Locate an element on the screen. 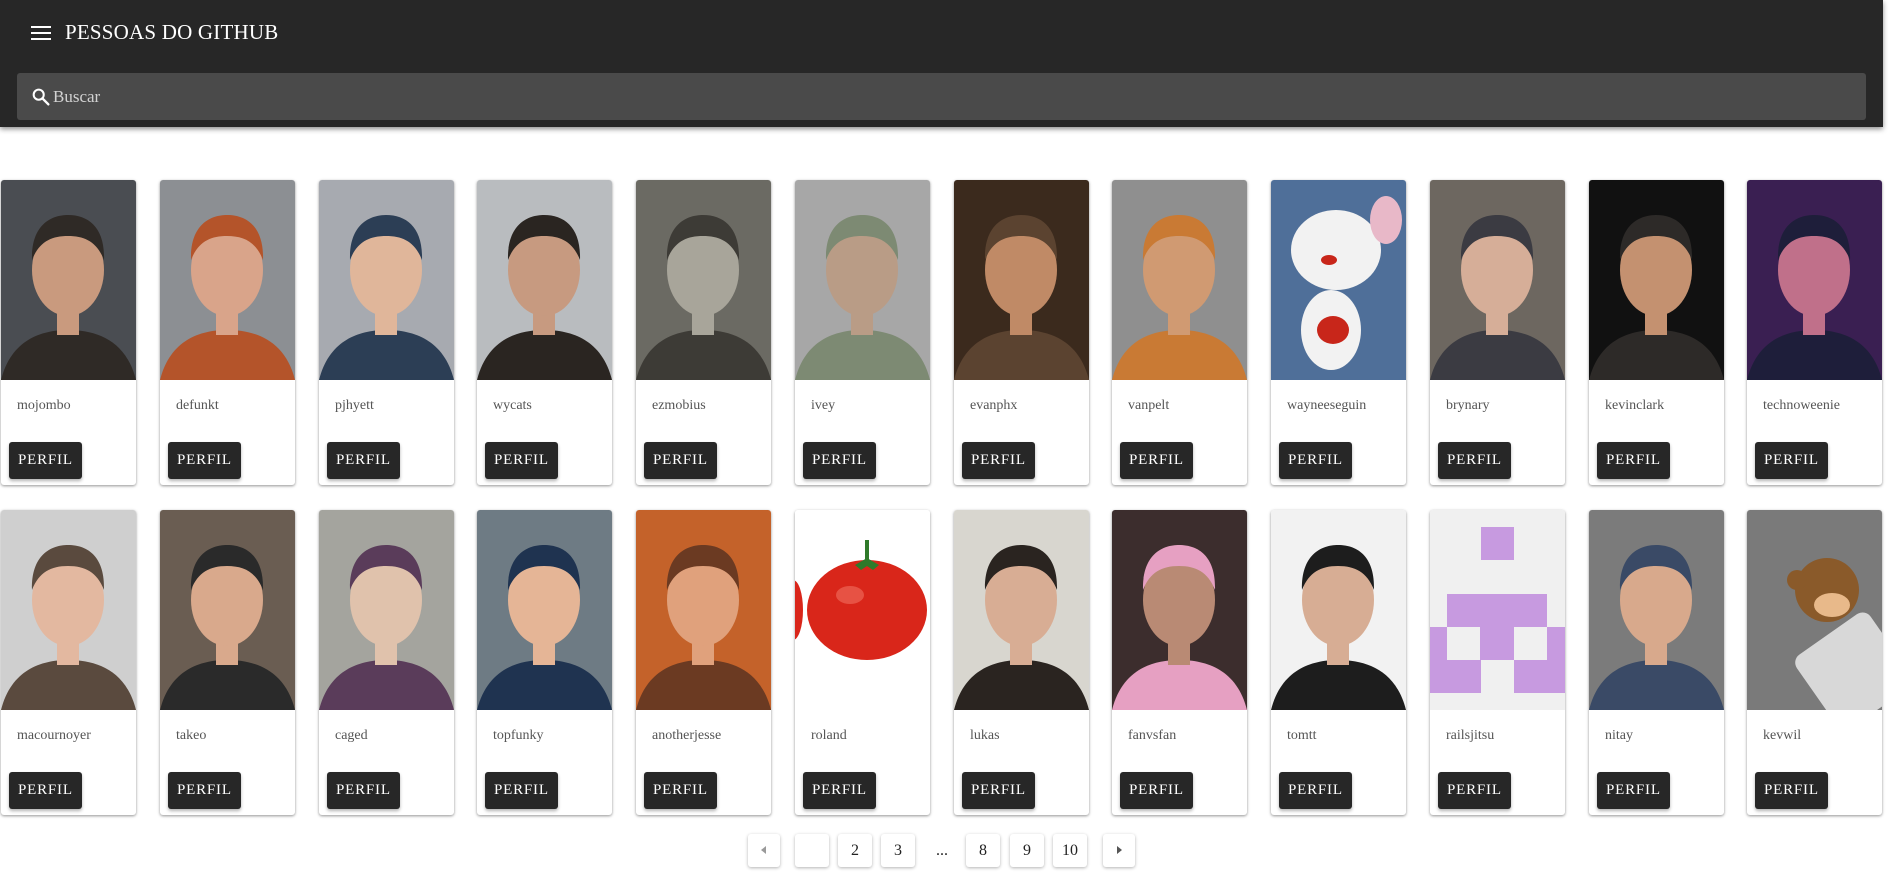 The height and width of the screenshot is (887, 1896). menu-button is located at coordinates (41, 33).